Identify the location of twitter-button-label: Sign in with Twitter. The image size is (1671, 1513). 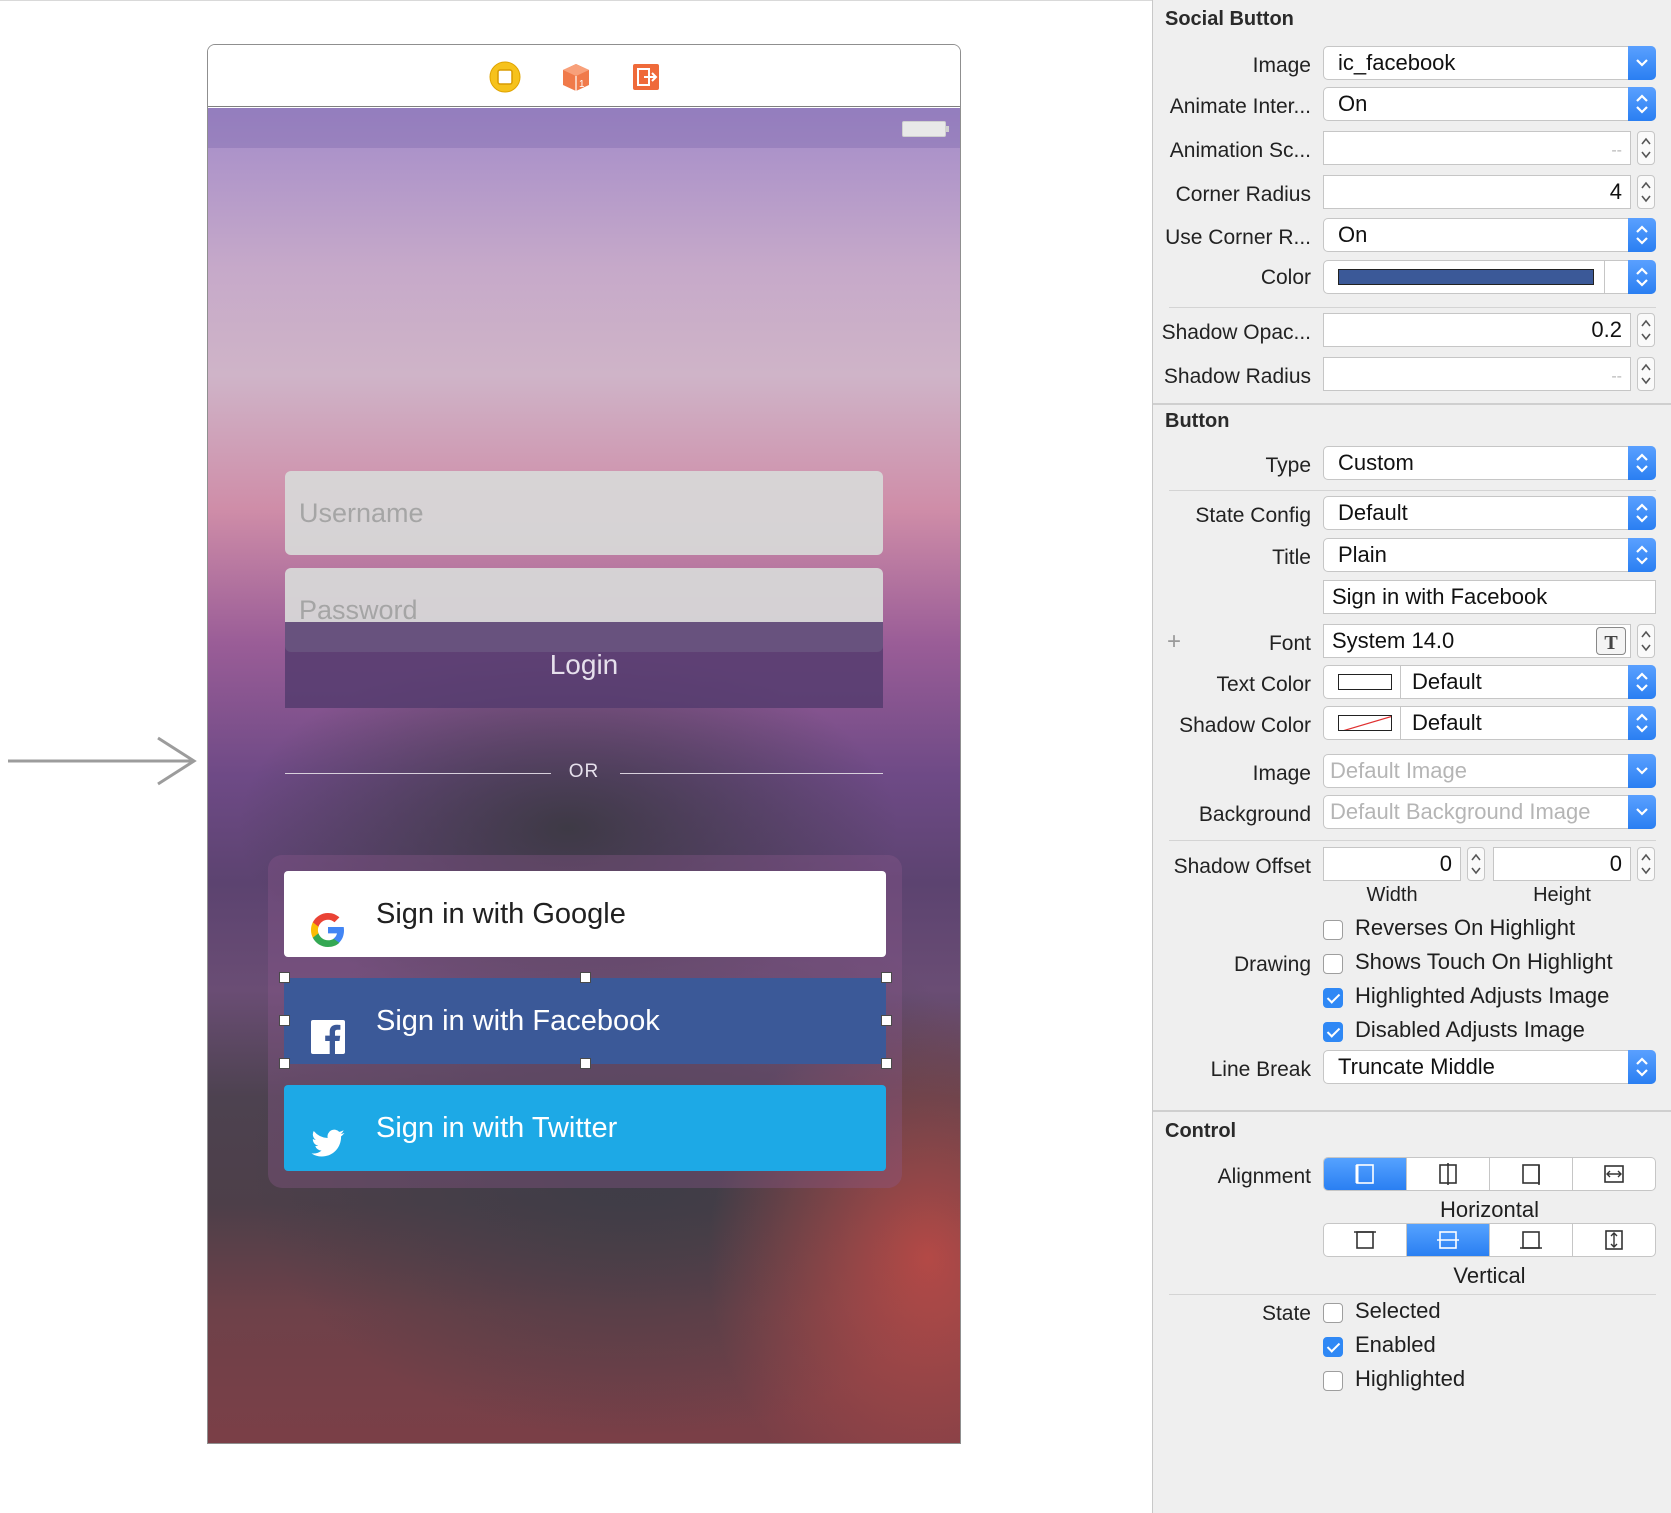
(497, 1128).